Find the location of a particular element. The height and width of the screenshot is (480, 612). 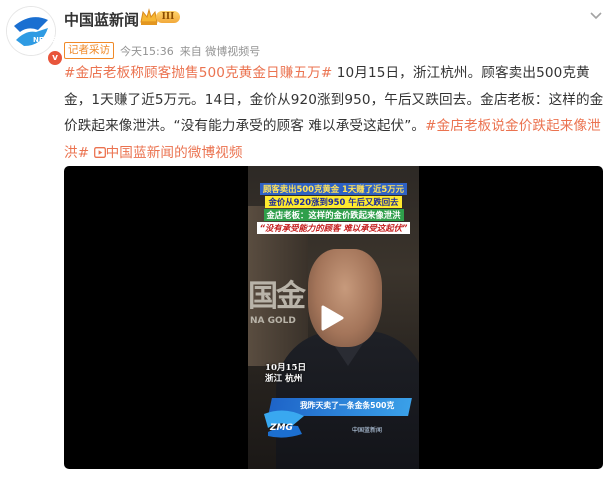

verified-badge: v is located at coordinates (55, 58).